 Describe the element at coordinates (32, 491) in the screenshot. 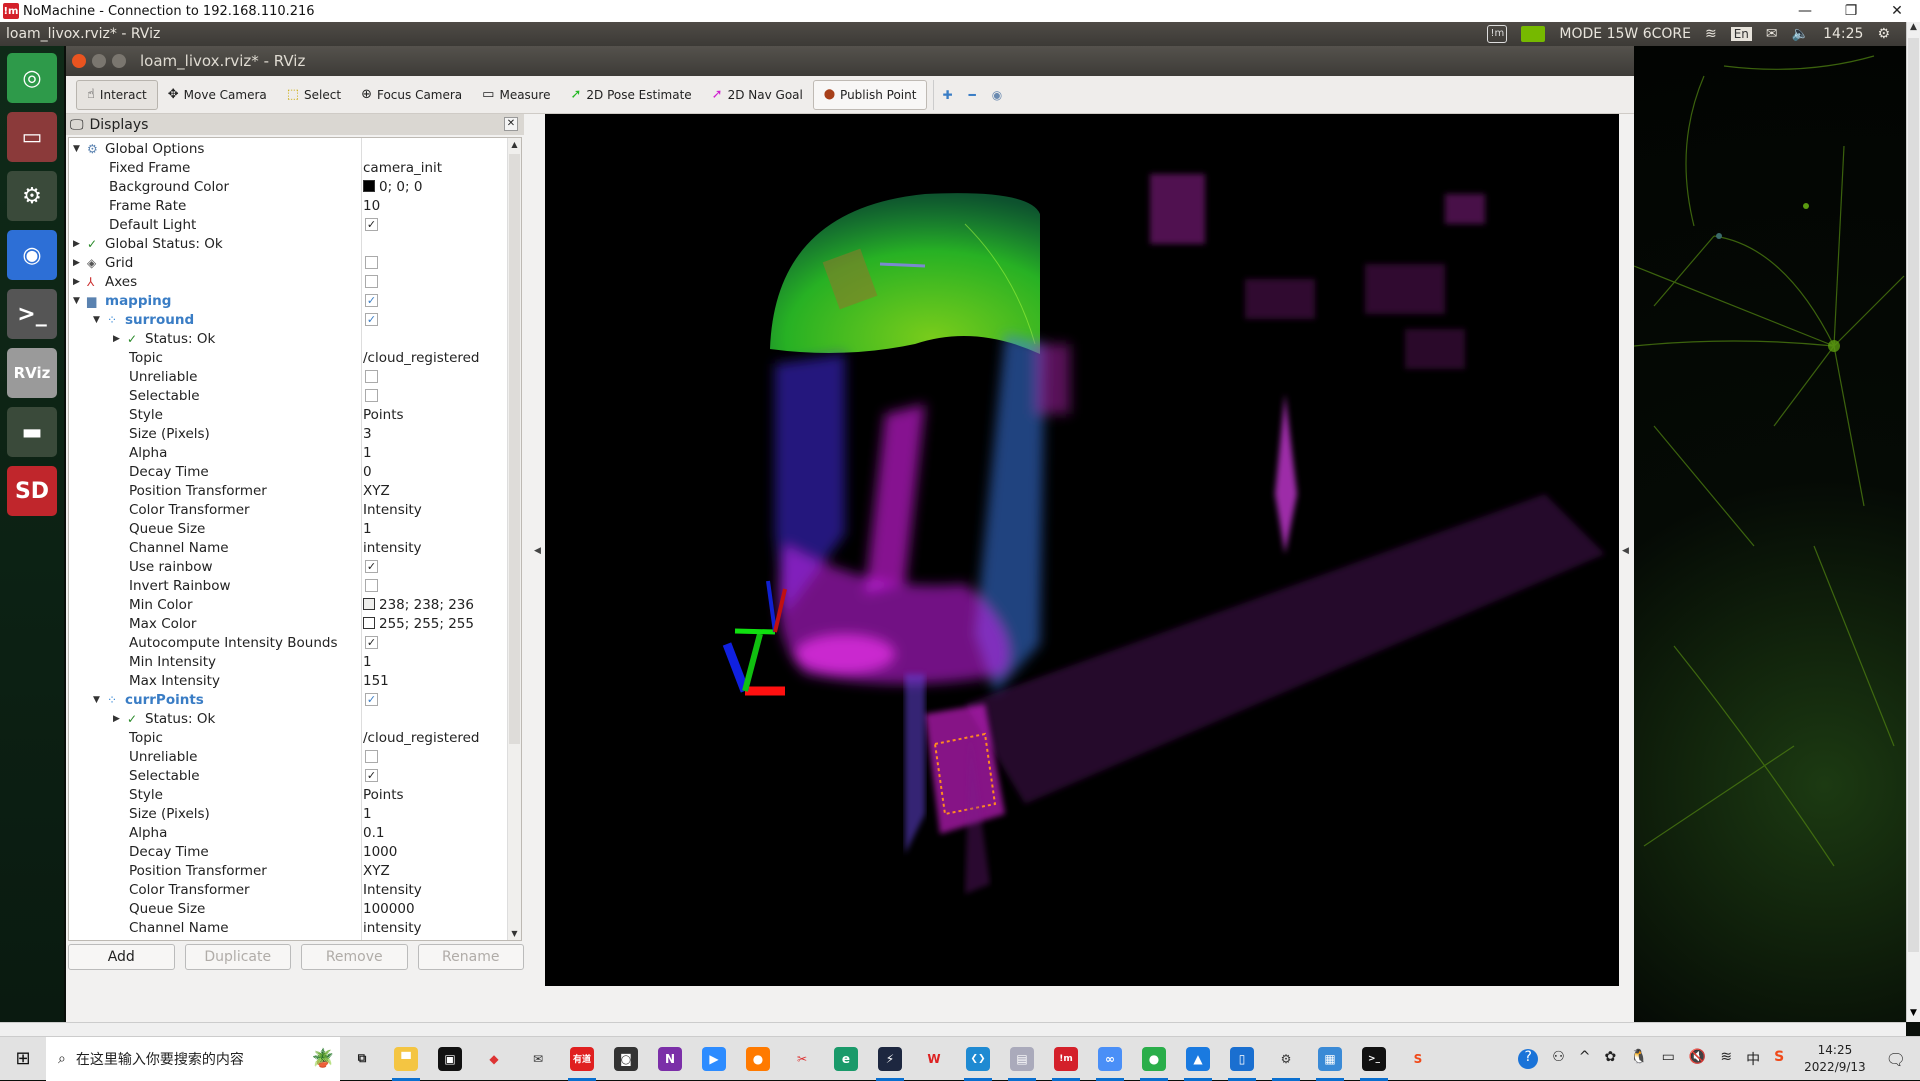

I see `launcher-sd-card-icon: SD` at that location.